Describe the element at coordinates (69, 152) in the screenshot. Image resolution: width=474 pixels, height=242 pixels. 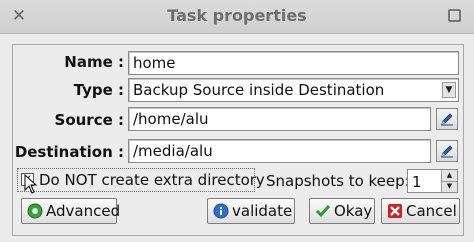
I see `destination-label: Destination :` at that location.